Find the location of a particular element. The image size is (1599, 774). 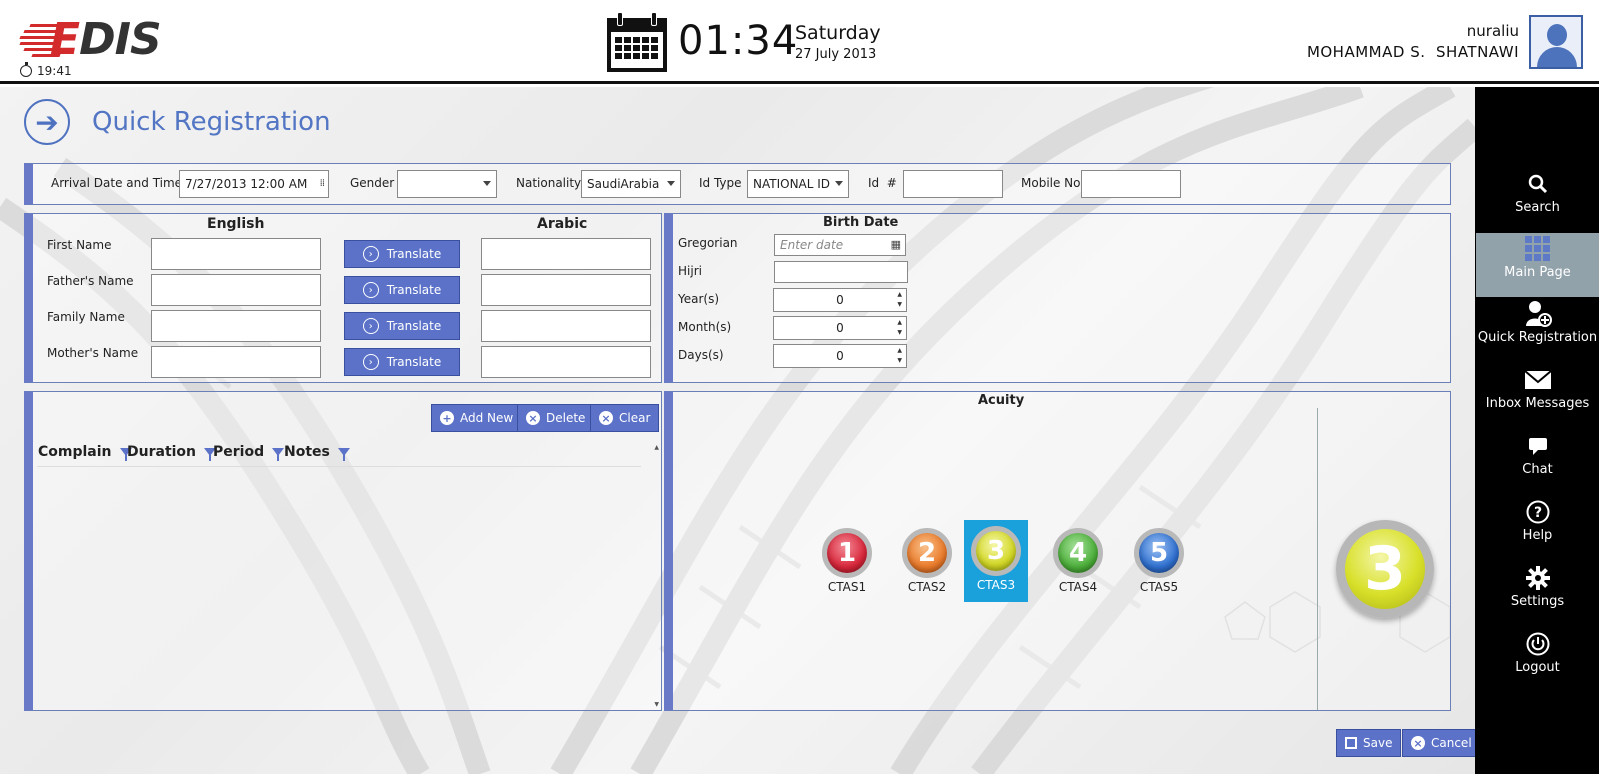

sidebar-item-inbox-messages: Inbox Messages is located at coordinates (1537, 396).